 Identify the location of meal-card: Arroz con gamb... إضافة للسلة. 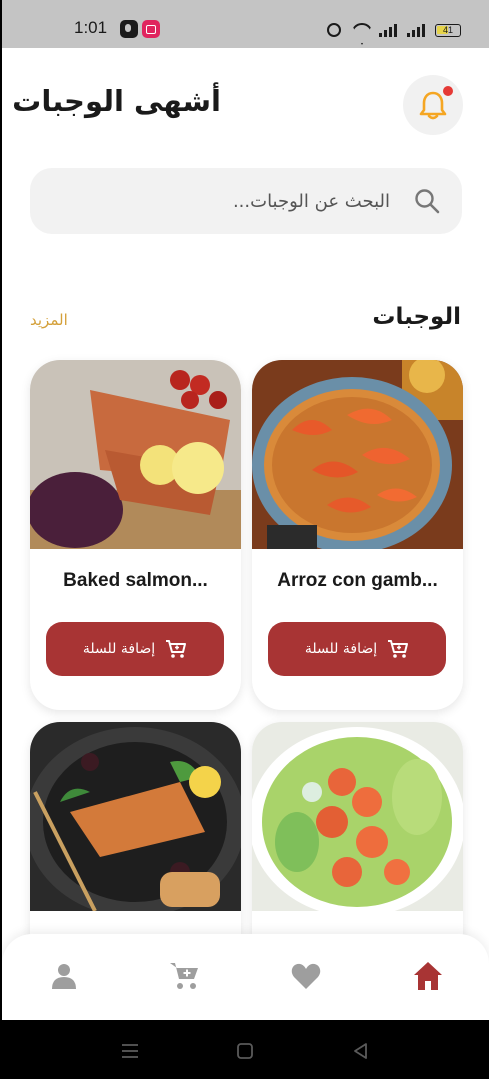
(357, 535).